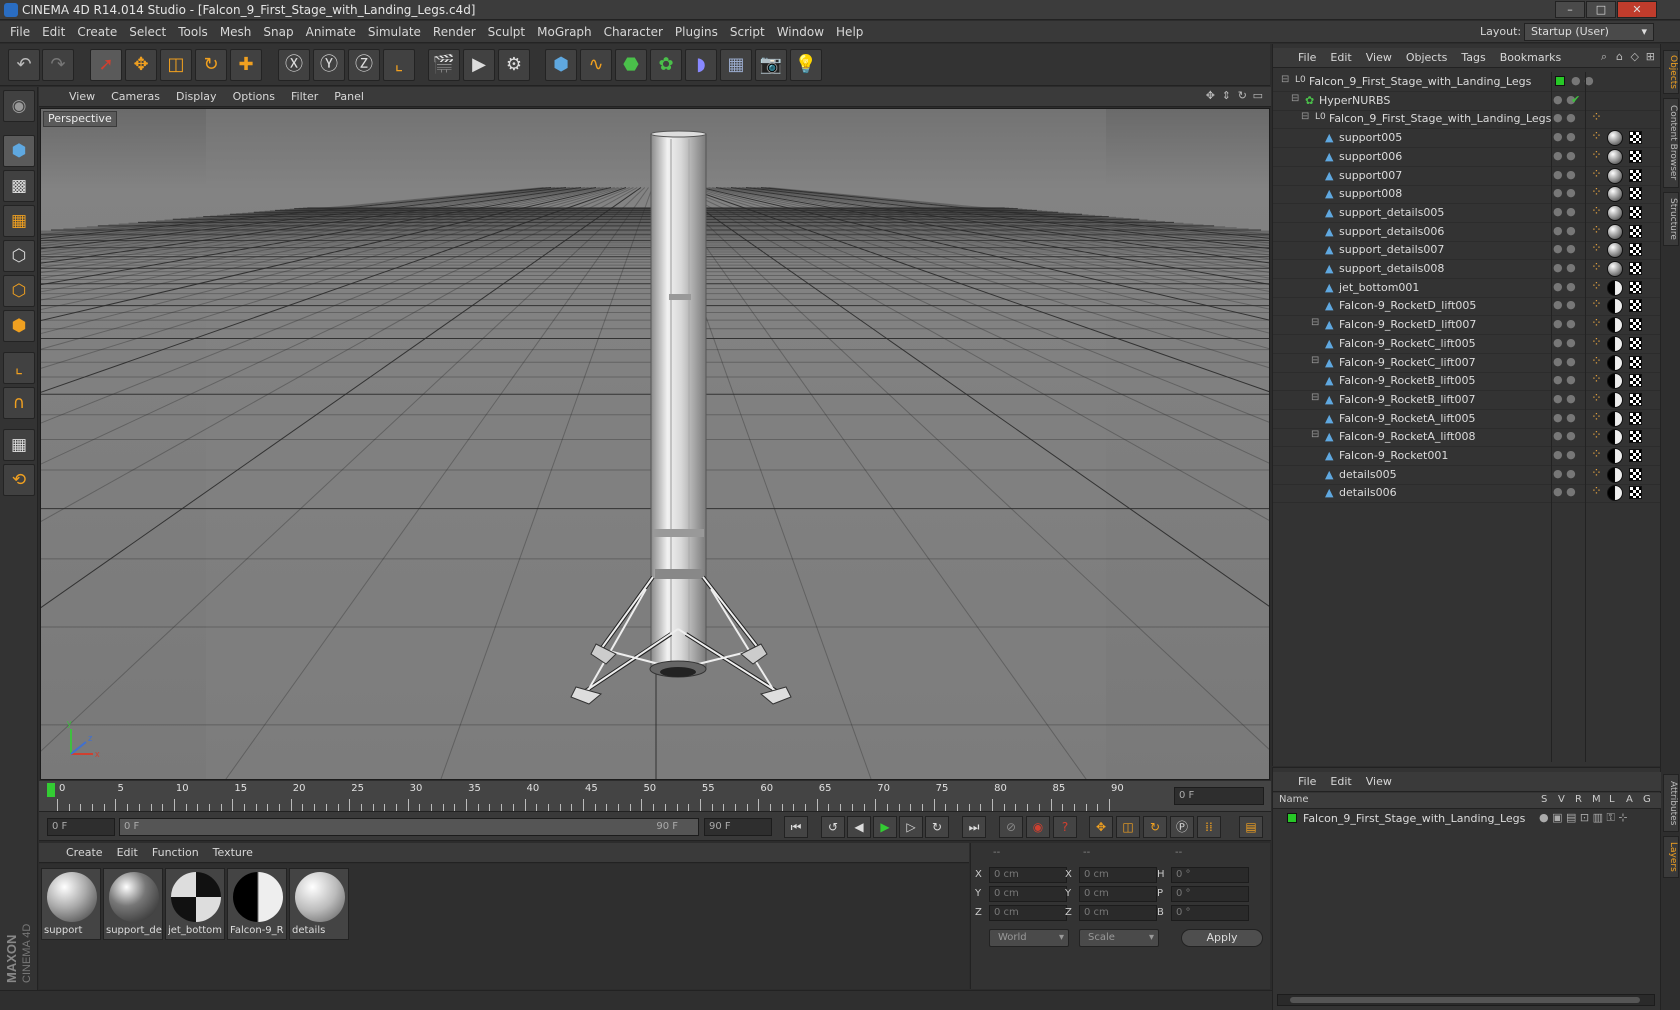 The height and width of the screenshot is (1010, 1680). Describe the element at coordinates (1604, 57) in the screenshot. I see `search-icon: ⌕` at that location.